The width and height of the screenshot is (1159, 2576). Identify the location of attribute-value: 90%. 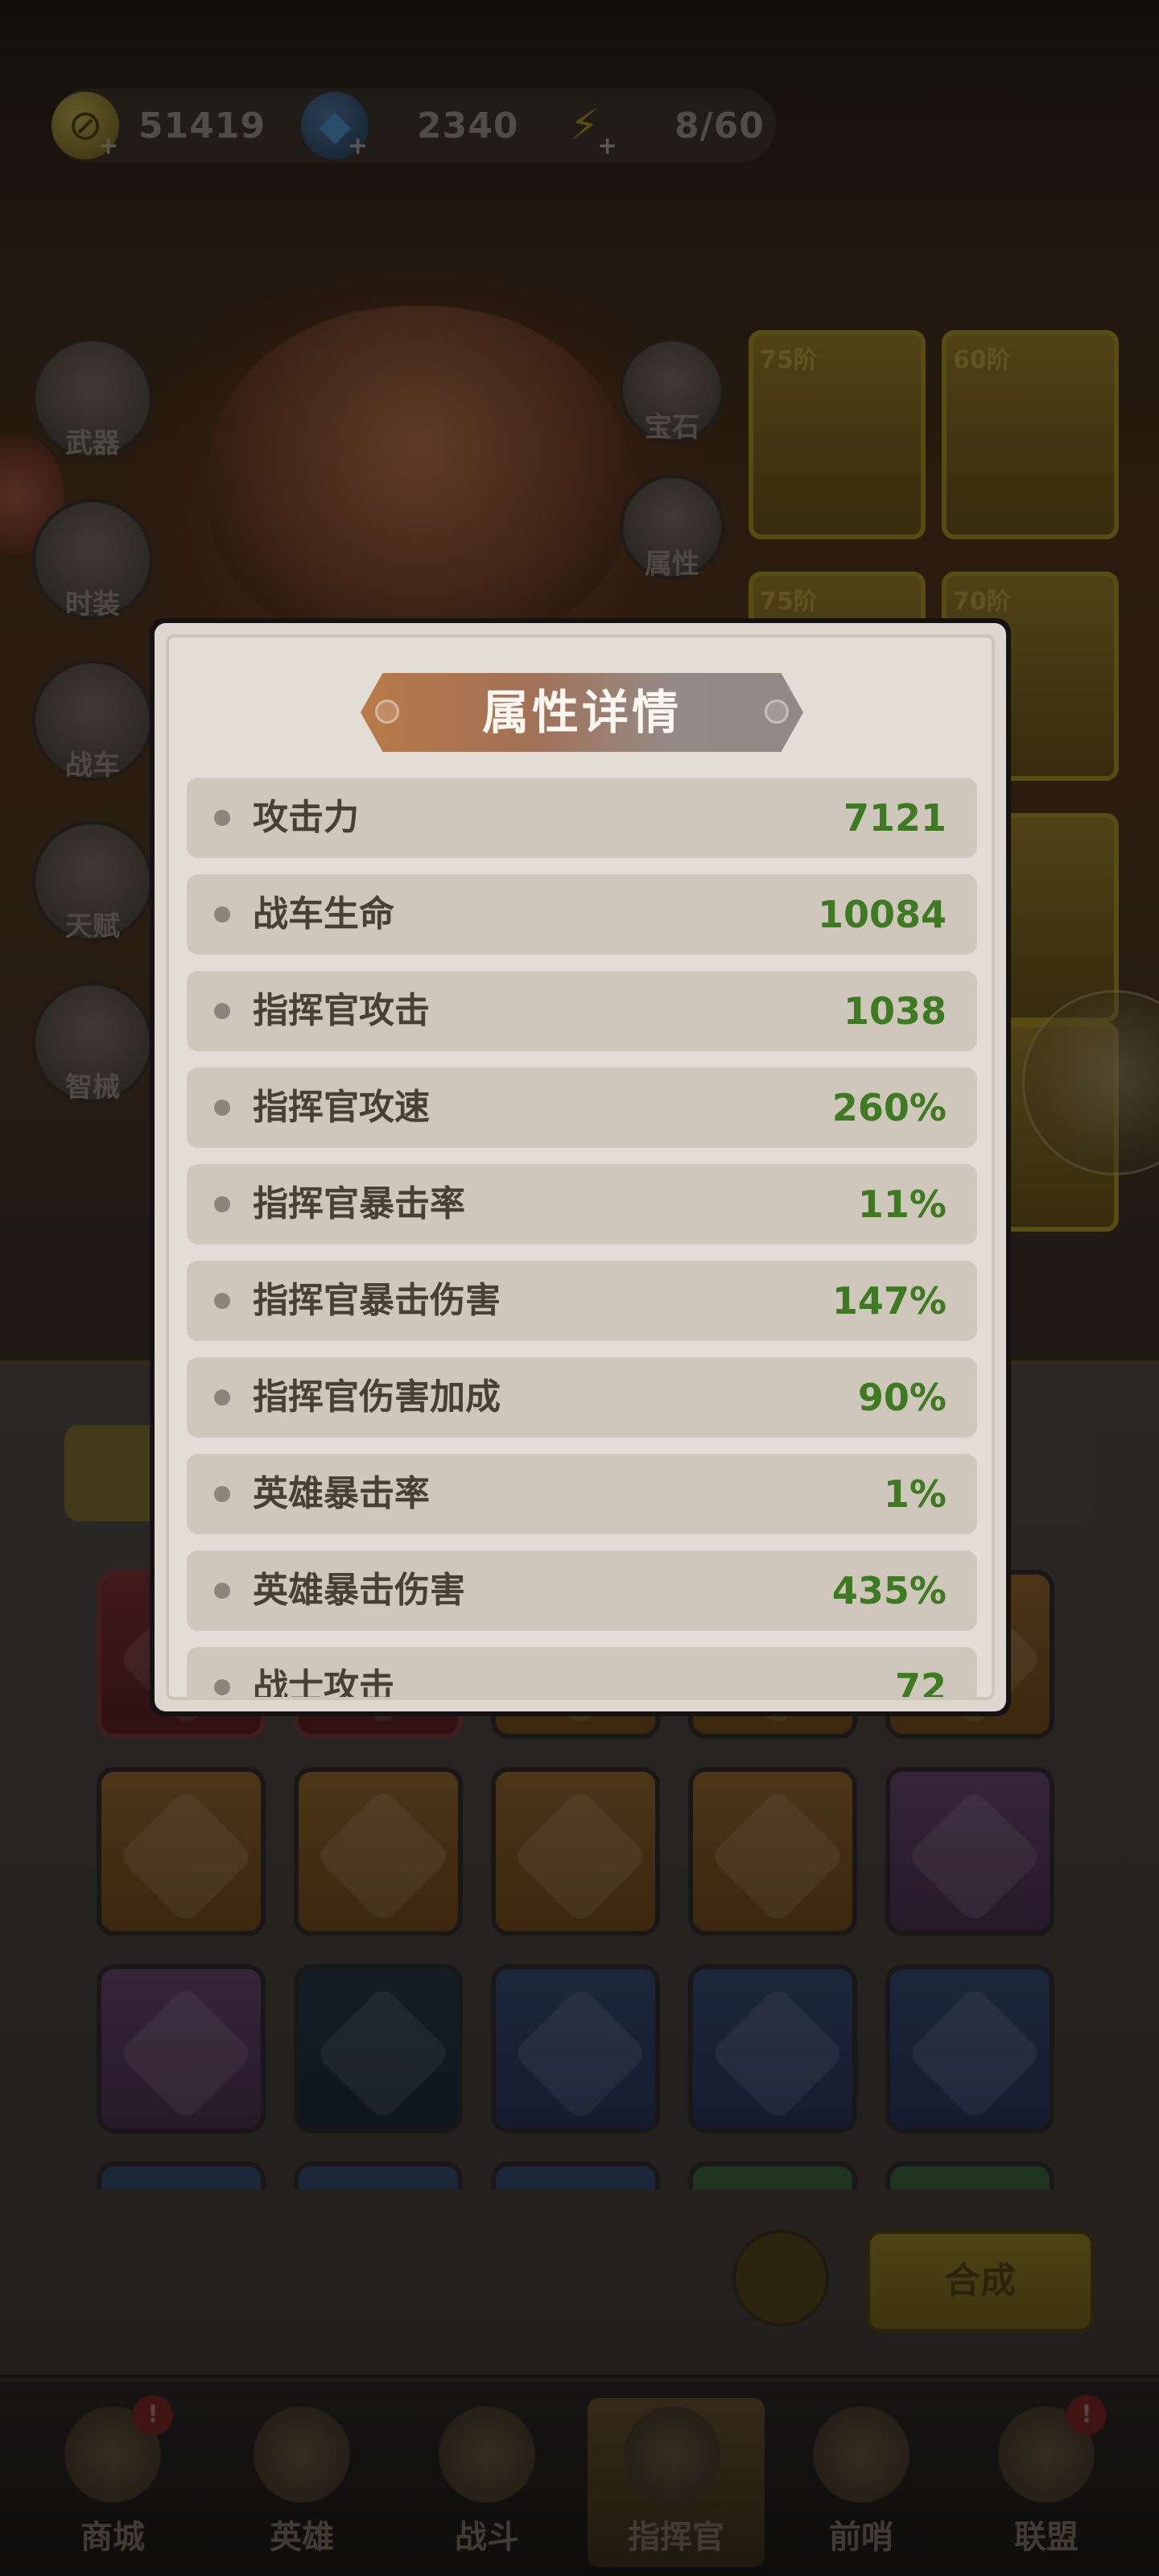
(902, 1397).